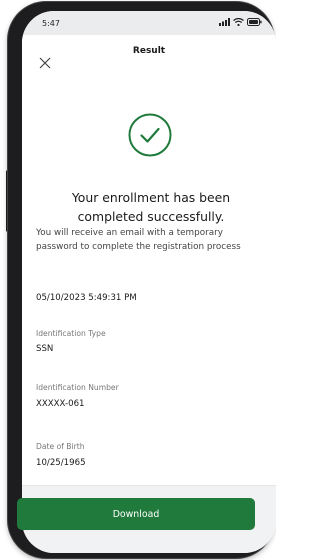 This screenshot has width=320, height=560. I want to click on headline-line-2: completed successfully., so click(151, 216).